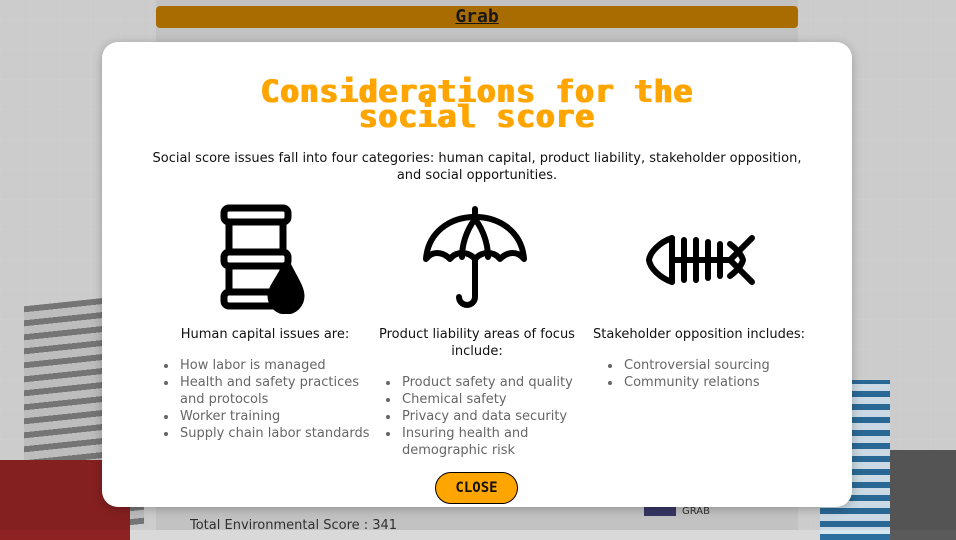 This screenshot has width=956, height=540. I want to click on fish-bone-icon, so click(700, 260).